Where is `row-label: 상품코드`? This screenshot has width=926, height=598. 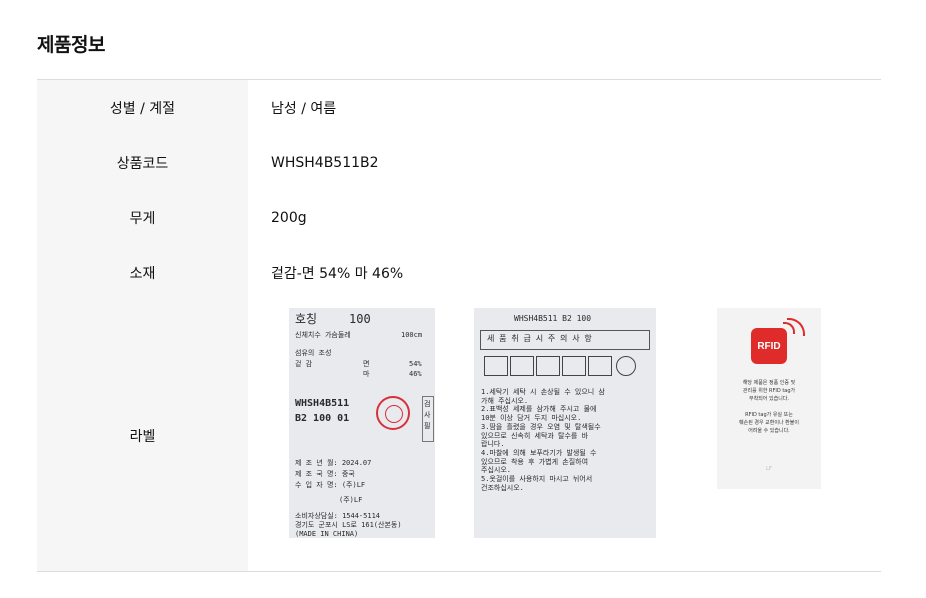 row-label: 상품코드 is located at coordinates (142, 162).